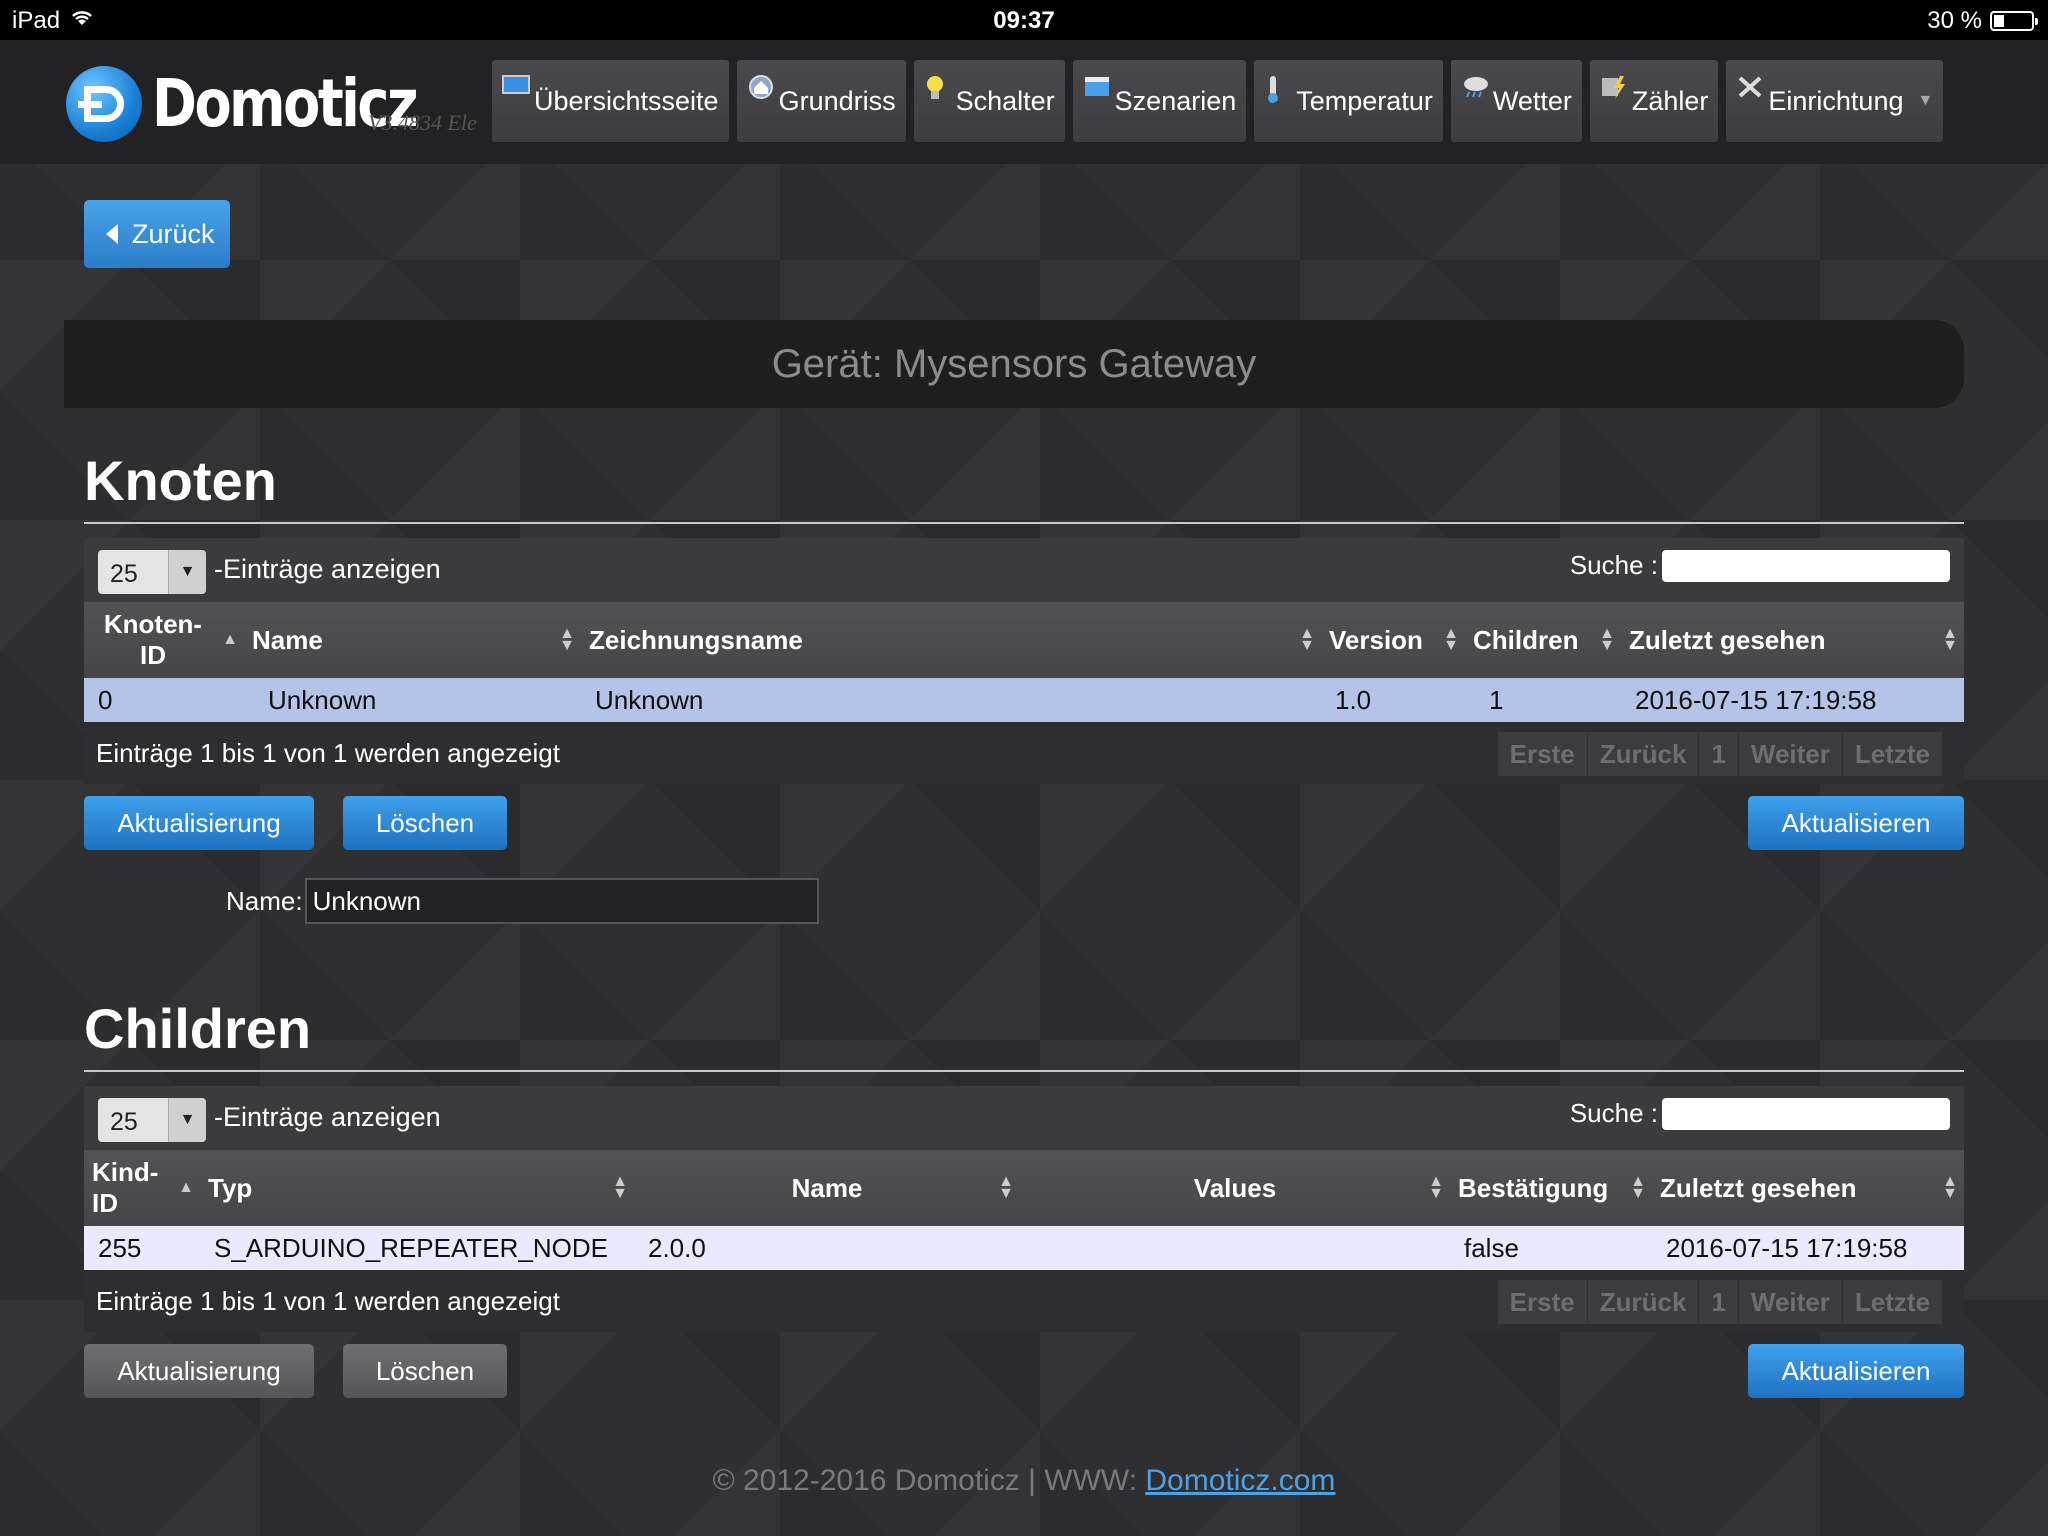 This screenshot has height=1536, width=2048. What do you see at coordinates (989, 101) in the screenshot?
I see `nav-switches: Schalter` at bounding box center [989, 101].